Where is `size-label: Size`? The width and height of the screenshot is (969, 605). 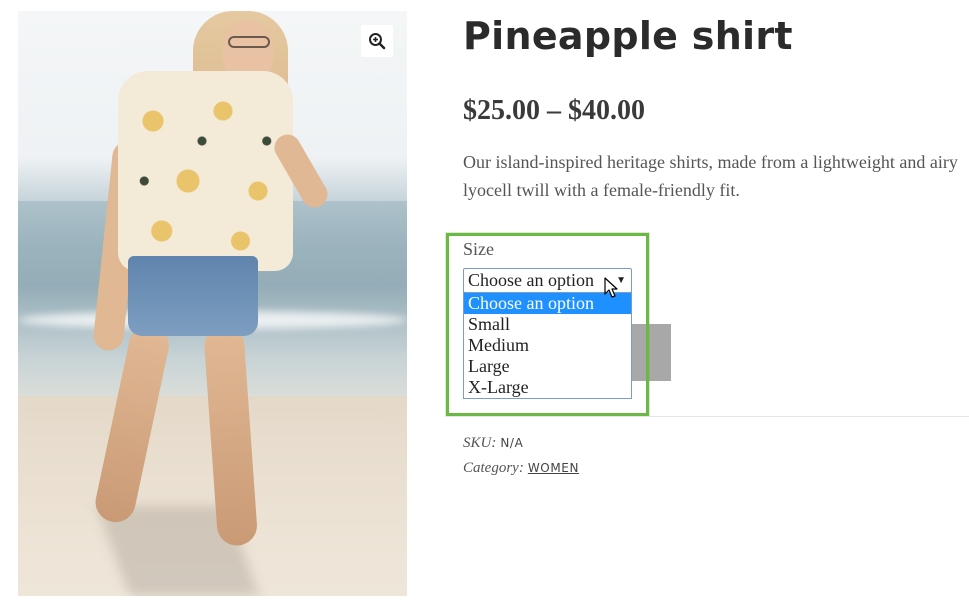 size-label: Size is located at coordinates (478, 249).